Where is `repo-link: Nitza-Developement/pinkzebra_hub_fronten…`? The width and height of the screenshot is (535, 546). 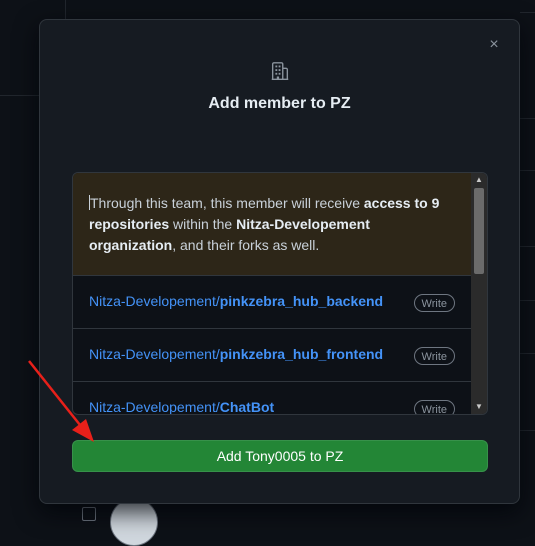
repo-link: Nitza-Developement/pinkzebra_hub_fronten… is located at coordinates (236, 354).